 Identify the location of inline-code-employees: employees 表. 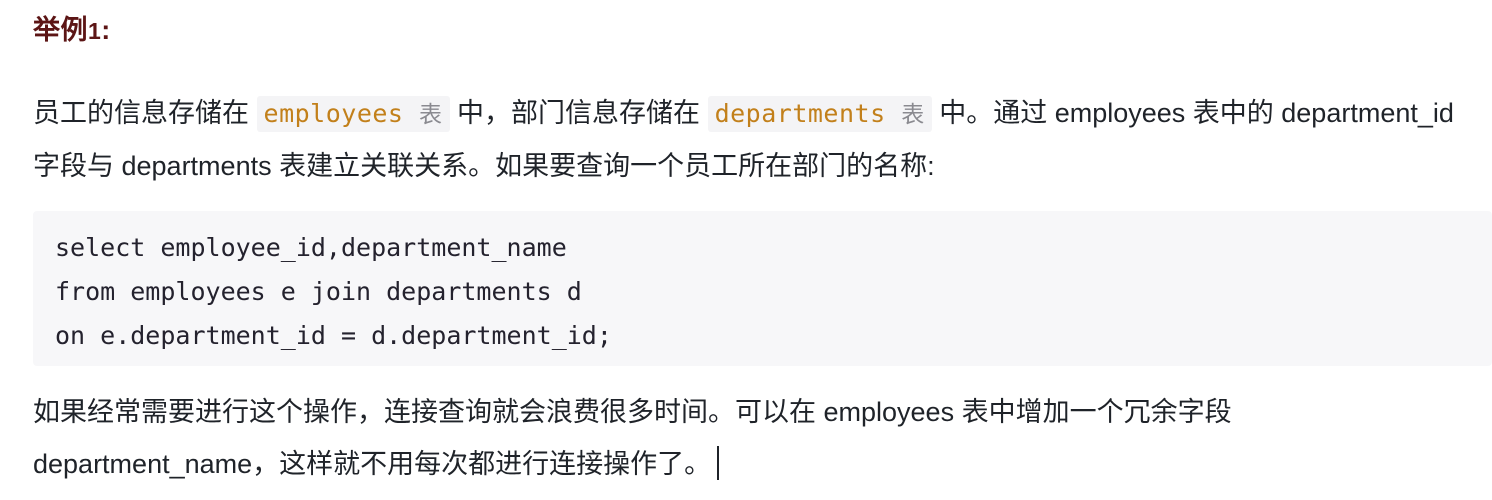
(353, 114).